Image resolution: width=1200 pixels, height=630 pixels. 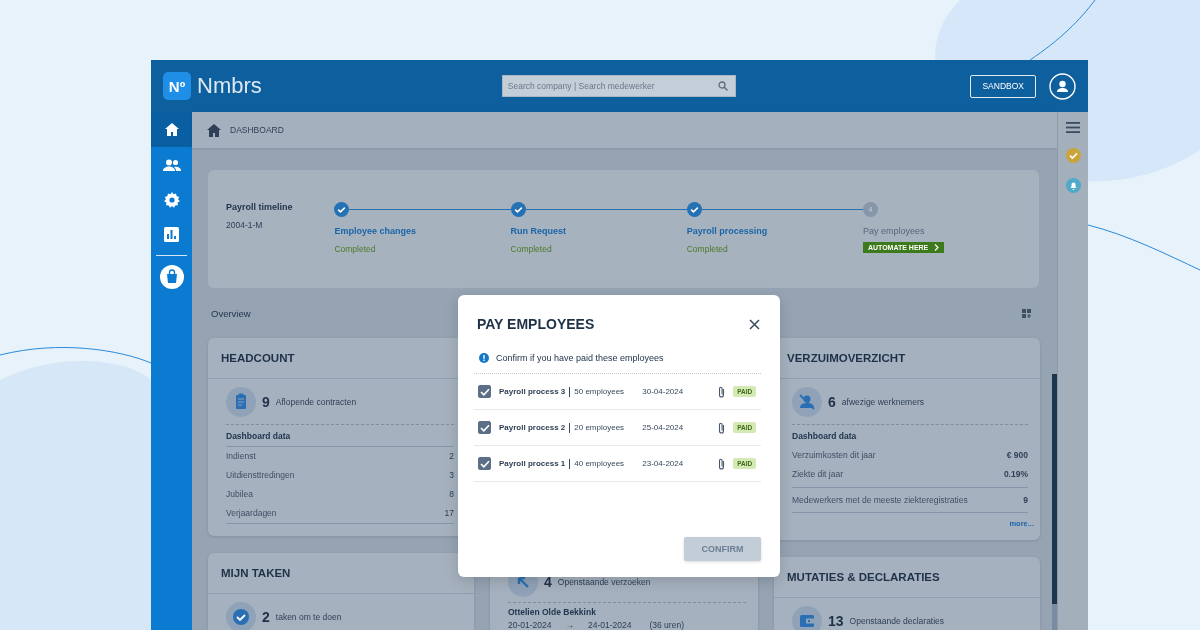 What do you see at coordinates (727, 231) in the screenshot?
I see `step-label: Payroll processing` at bounding box center [727, 231].